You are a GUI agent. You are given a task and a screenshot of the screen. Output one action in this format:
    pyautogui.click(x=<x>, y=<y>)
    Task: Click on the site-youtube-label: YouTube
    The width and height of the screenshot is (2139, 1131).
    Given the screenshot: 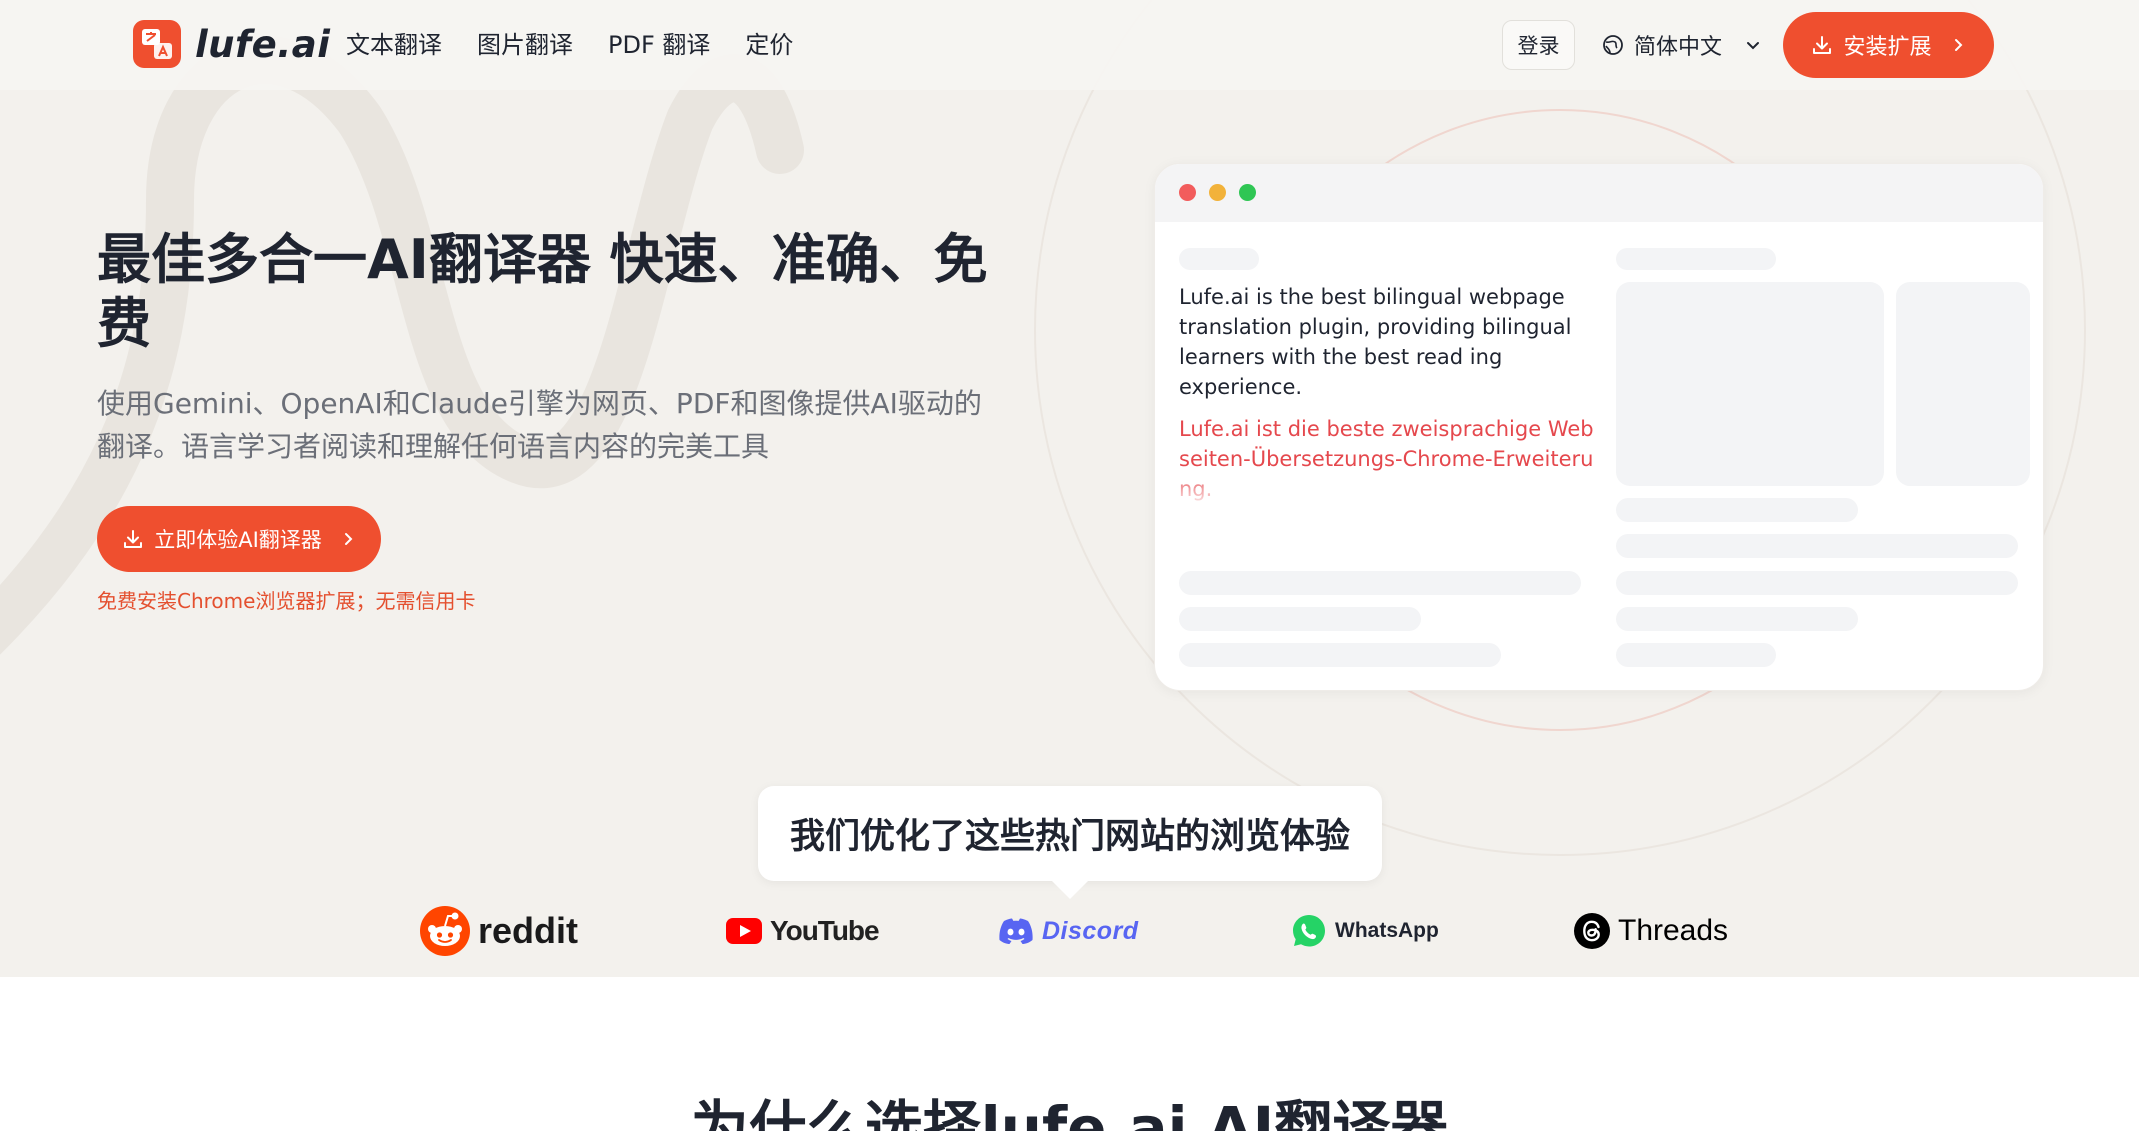 What is the action you would take?
    pyautogui.click(x=825, y=930)
    